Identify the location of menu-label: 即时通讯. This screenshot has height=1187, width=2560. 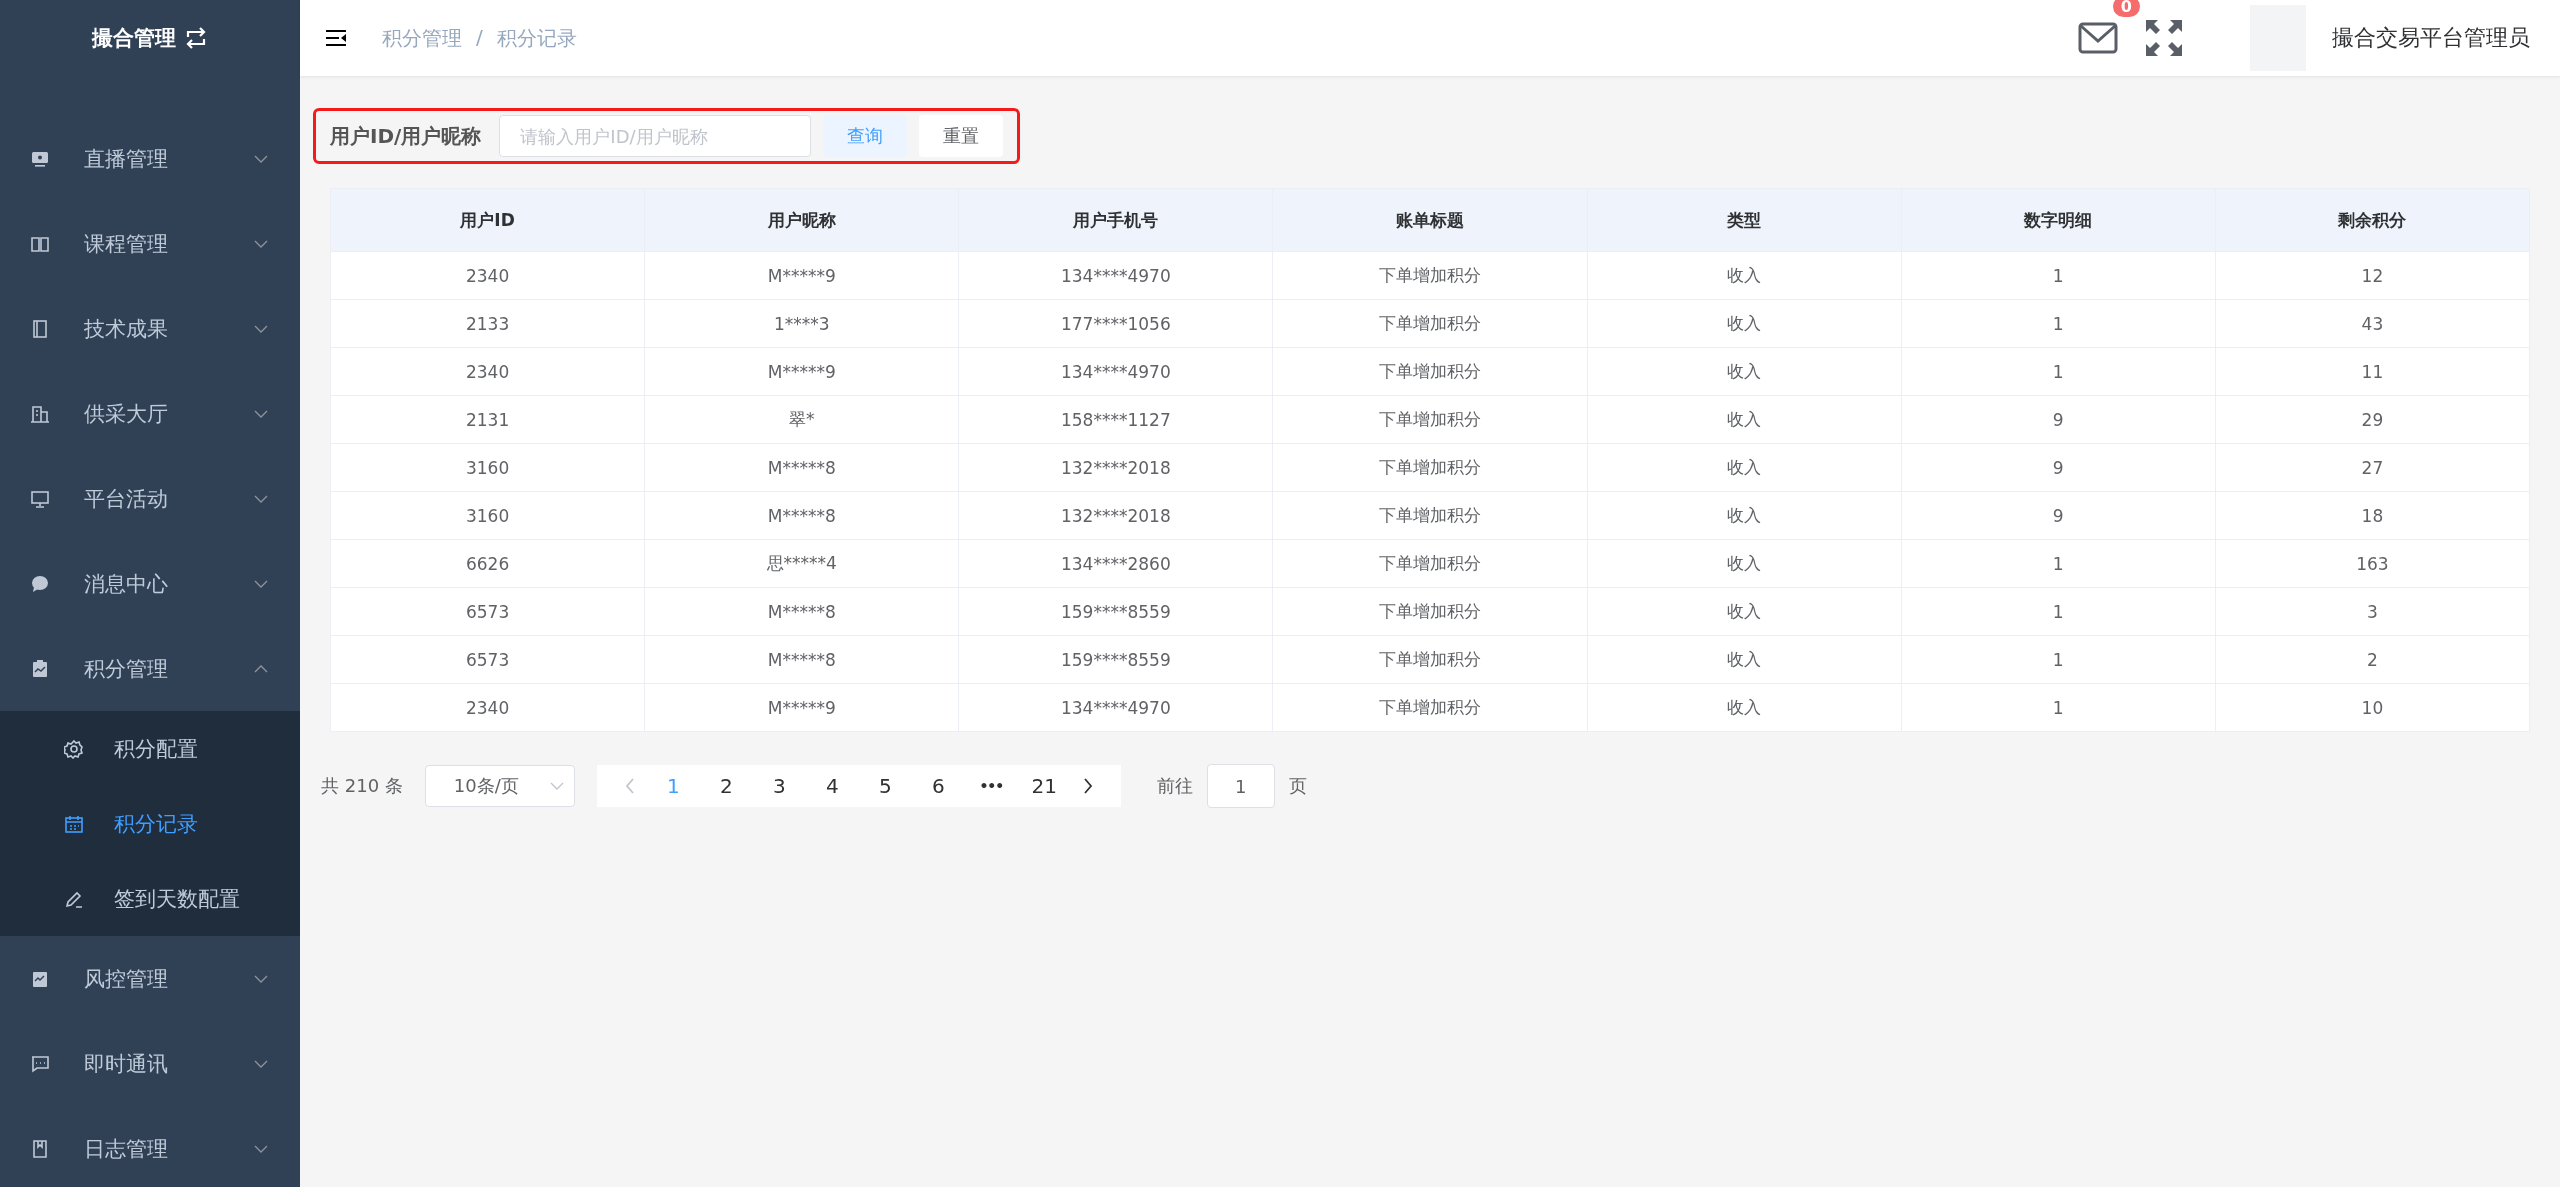
(126, 1064).